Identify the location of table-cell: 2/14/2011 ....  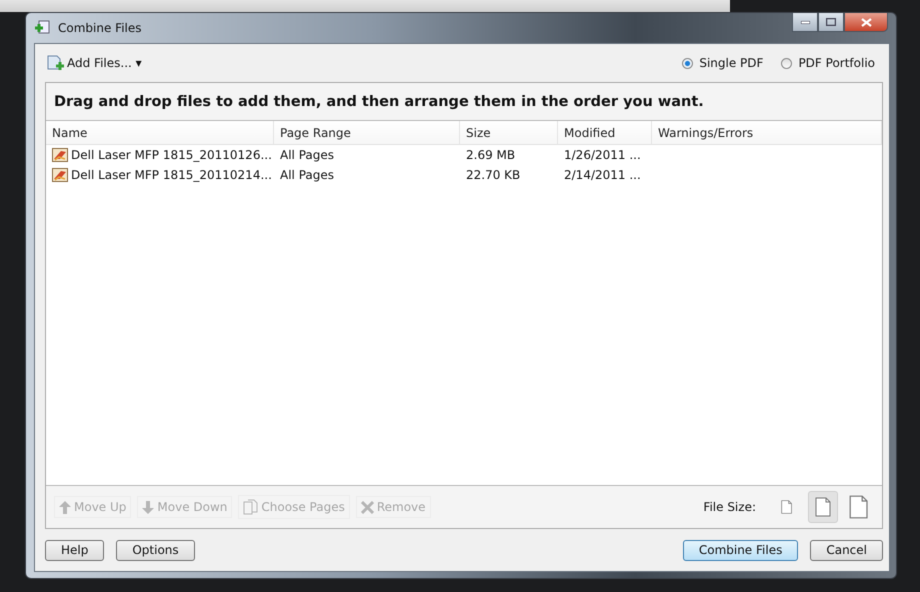
(602, 175).